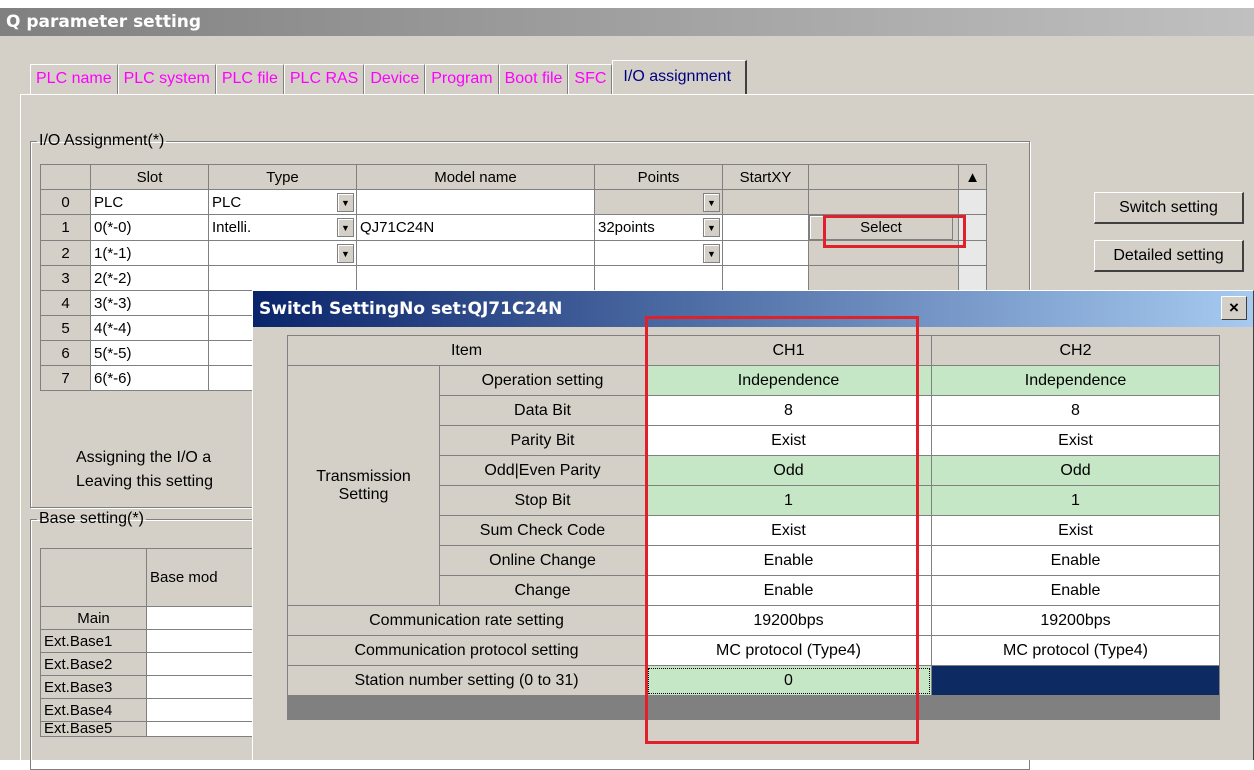  Describe the element at coordinates (1075, 380) in the screenshot. I see `ch2-operation-setting: Independence` at that location.